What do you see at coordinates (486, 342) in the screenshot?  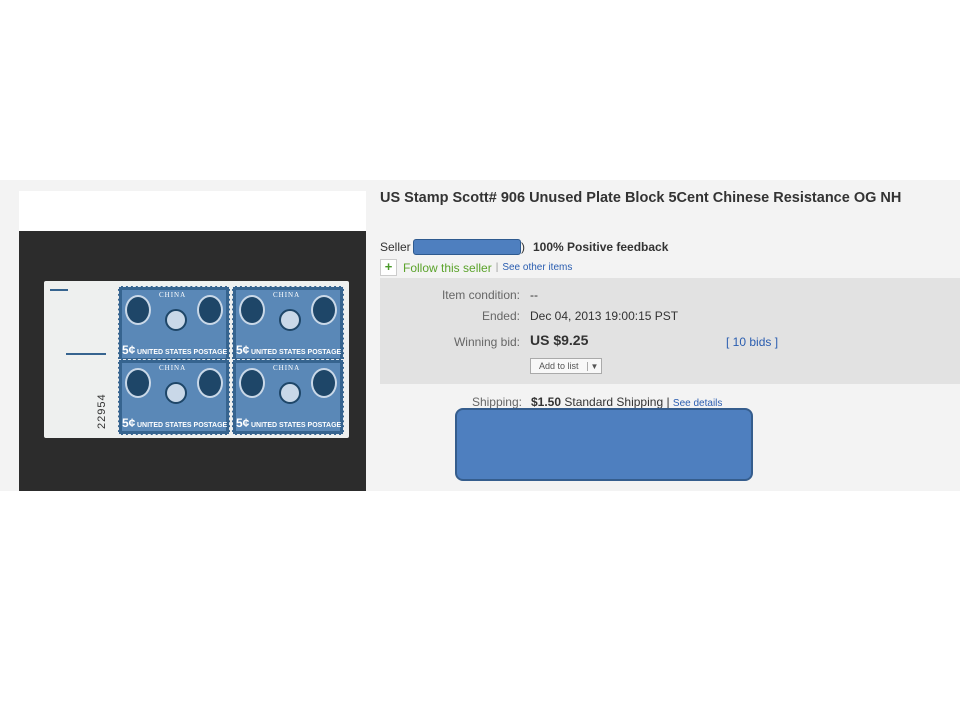 I see `winning-bid-label: Winning bid:` at bounding box center [486, 342].